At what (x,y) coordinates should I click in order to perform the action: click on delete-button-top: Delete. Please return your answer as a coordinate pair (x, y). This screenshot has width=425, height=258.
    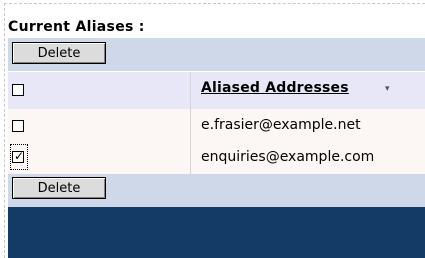
    Looking at the image, I should click on (59, 53).